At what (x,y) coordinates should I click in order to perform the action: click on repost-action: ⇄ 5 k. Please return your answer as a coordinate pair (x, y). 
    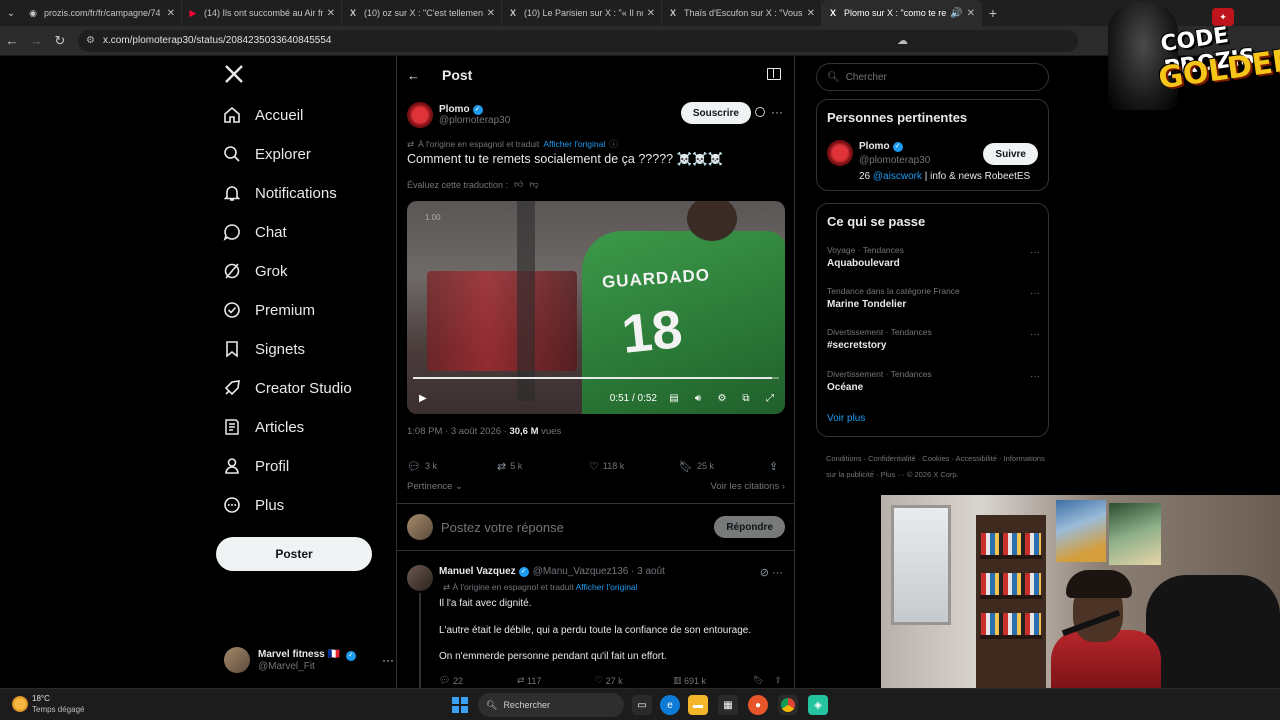
    Looking at the image, I should click on (543, 466).